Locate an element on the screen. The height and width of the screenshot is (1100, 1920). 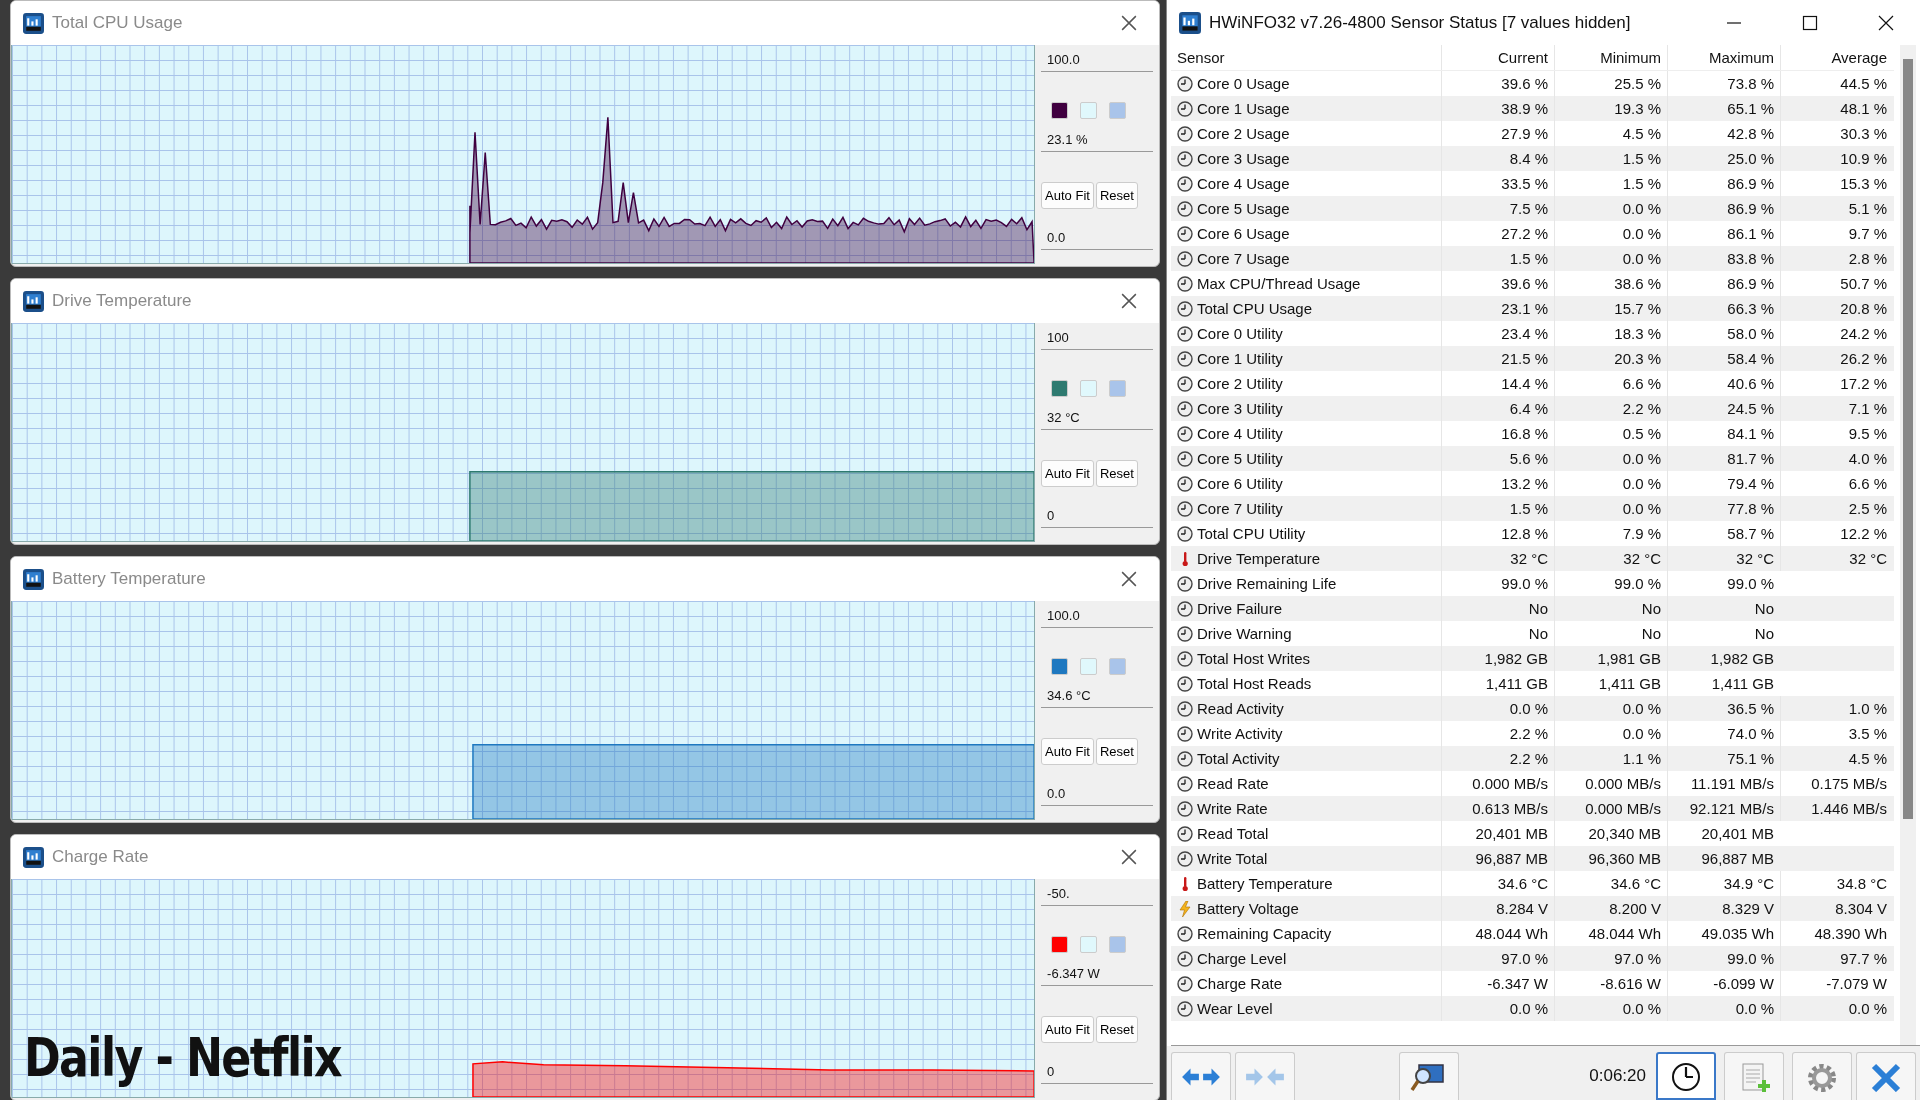
table-cell: 58.4 % is located at coordinates (1723, 358).